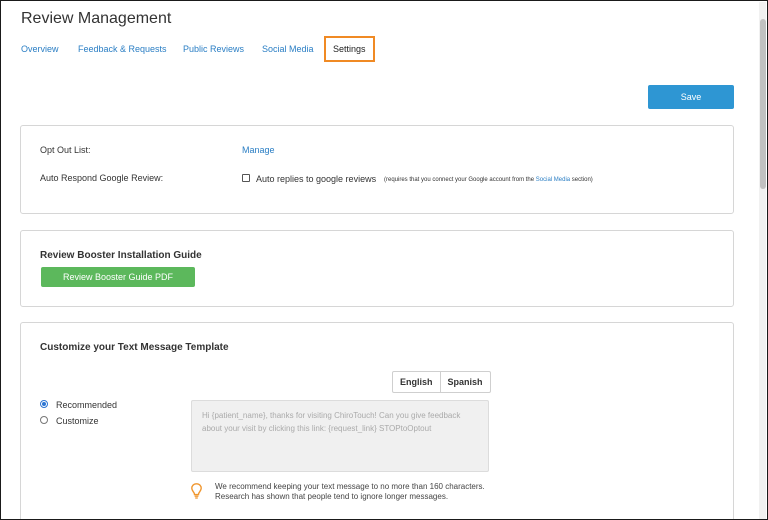 The width and height of the screenshot is (768, 520). I want to click on tab-public-reviews: Public Reviews, so click(213, 49).